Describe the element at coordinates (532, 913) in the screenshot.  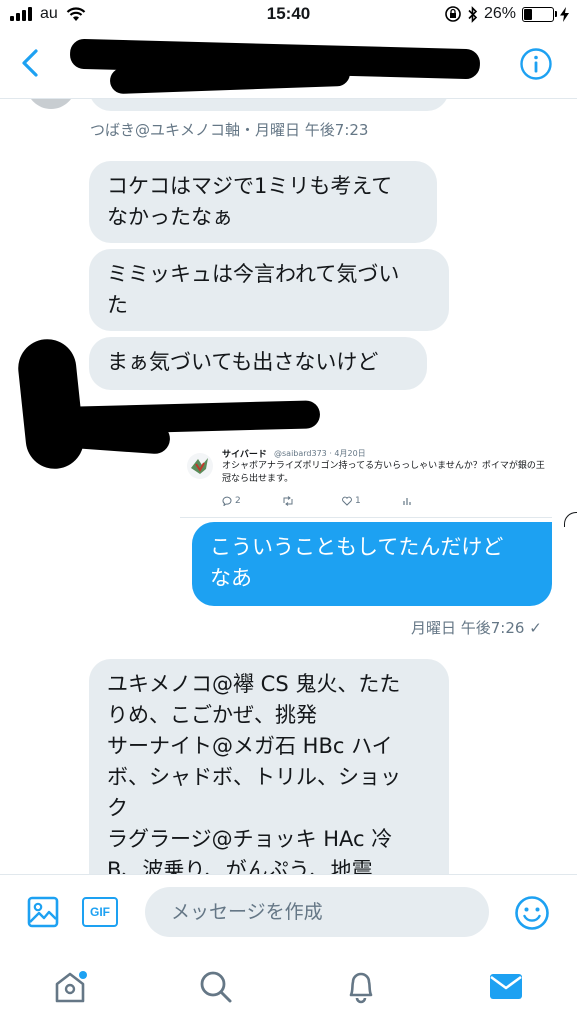
I see `emoji-icon` at that location.